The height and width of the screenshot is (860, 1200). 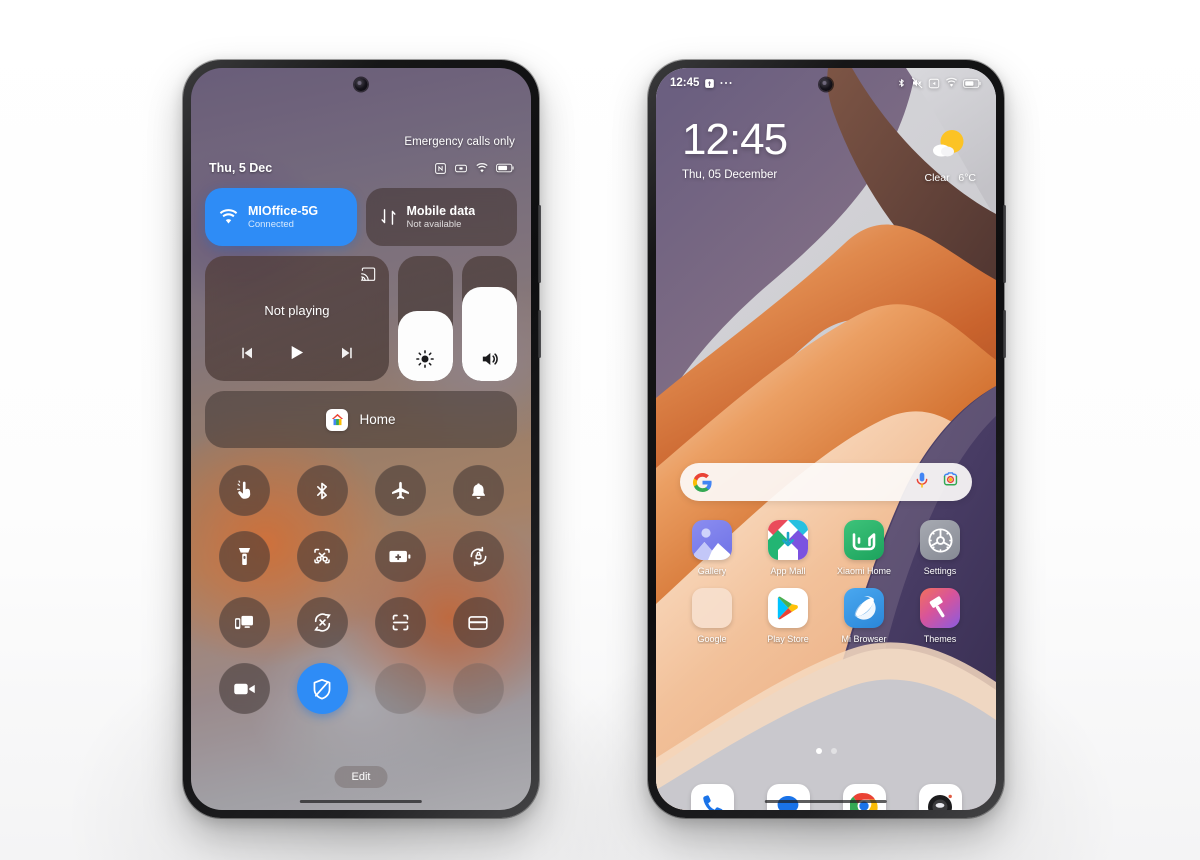 I want to click on edit-button: Edit, so click(x=361, y=777).